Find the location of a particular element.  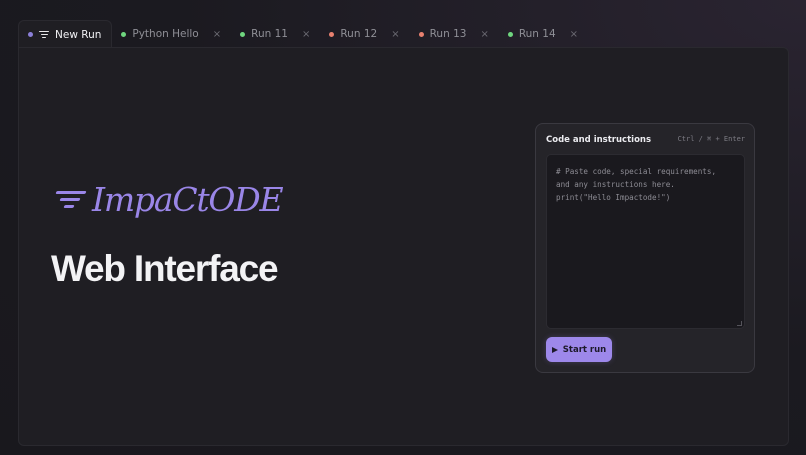

tab-run-13: Run 13 × is located at coordinates (454, 34).